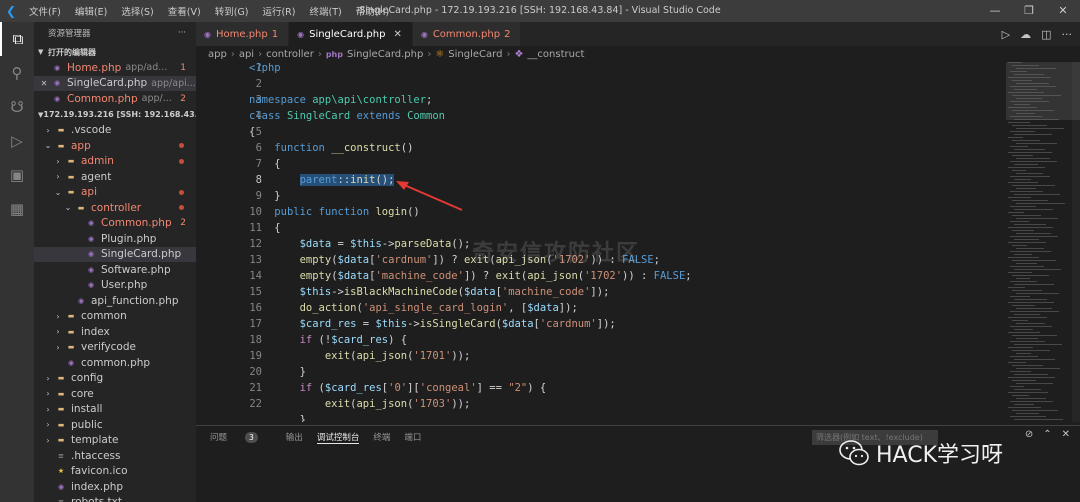 The image size is (1080, 502). I want to click on tree-folder: › ▬ common, so click(115, 317).